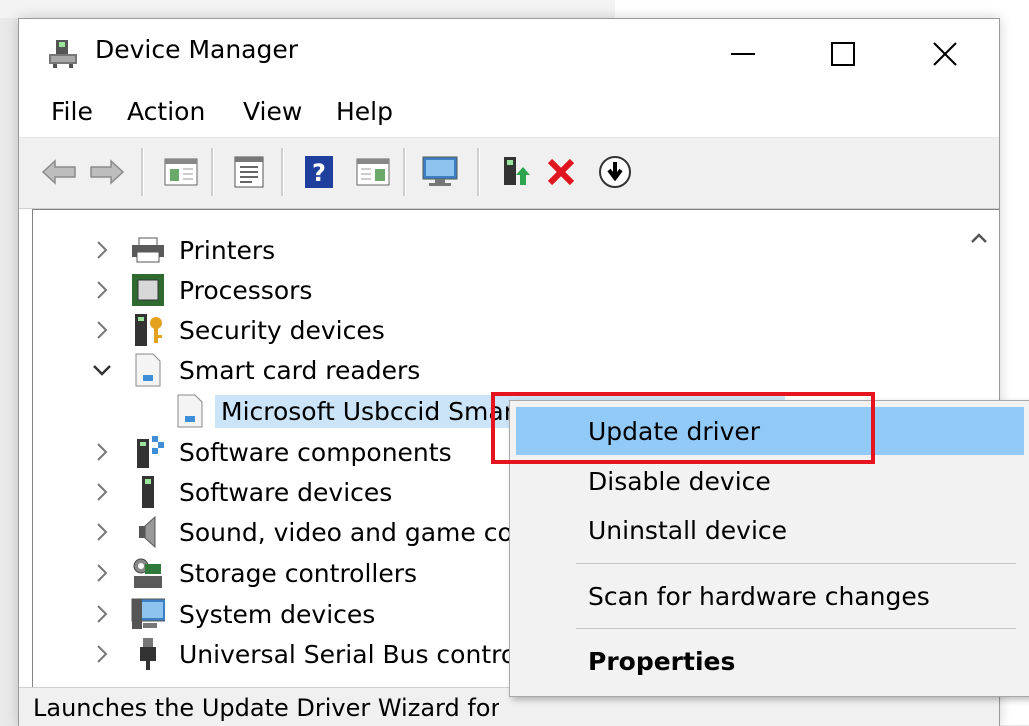 The width and height of the screenshot is (1029, 726). I want to click on chevron-up-icon, so click(979, 238).